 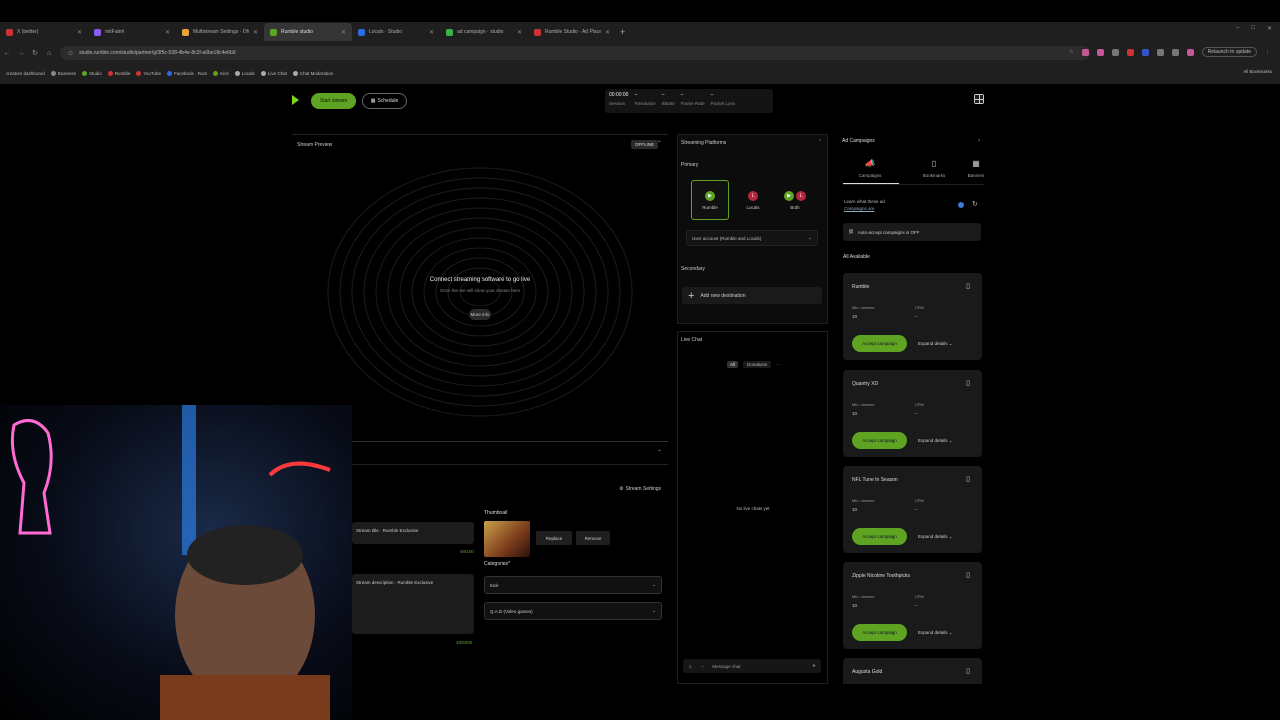 I want to click on chevron-right-icon: ›, so click(x=979, y=141).